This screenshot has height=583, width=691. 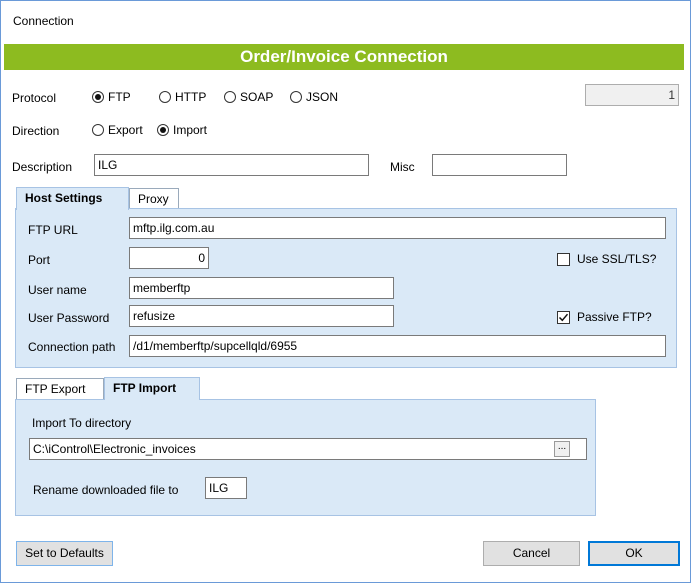 What do you see at coordinates (261, 288) in the screenshot?
I see `user-name-input: memberftp` at bounding box center [261, 288].